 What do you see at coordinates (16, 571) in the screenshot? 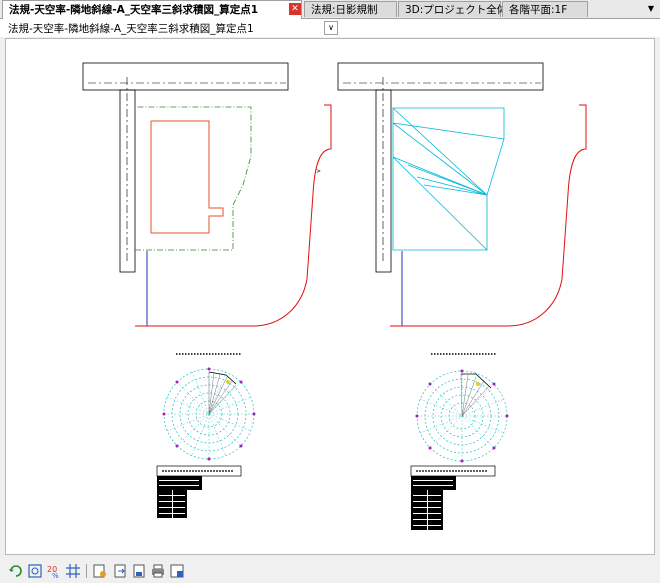
I see `refresh-icon` at bounding box center [16, 571].